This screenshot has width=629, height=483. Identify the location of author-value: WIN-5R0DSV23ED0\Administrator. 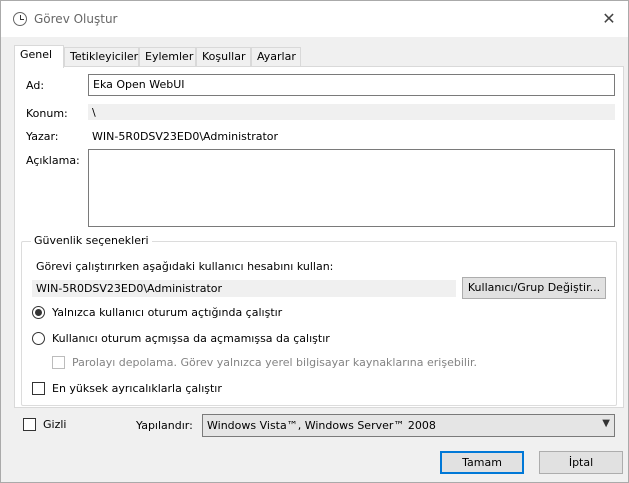
(185, 136).